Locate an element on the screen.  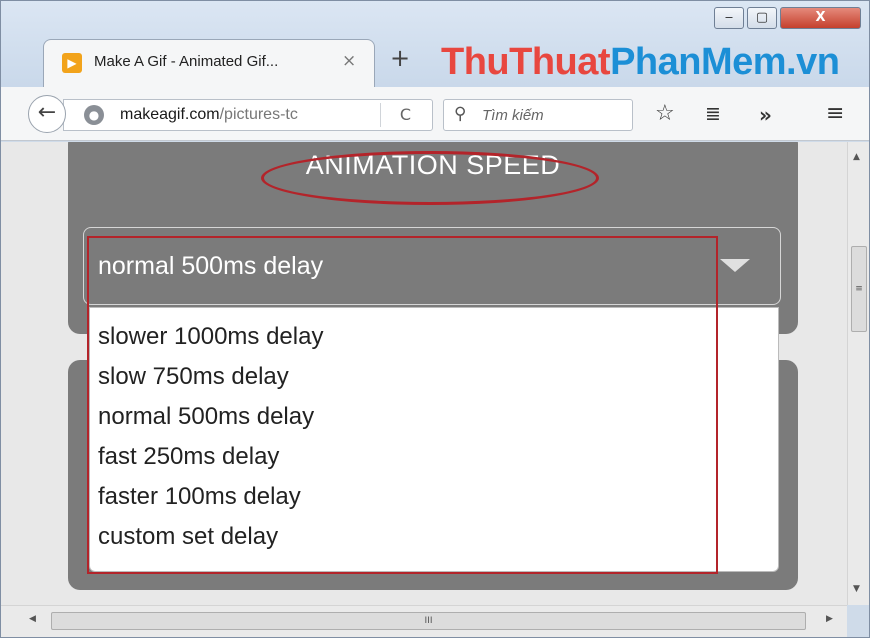
tab-make-a-gif: ▶ Make A Gif - Animated Gif... × is located at coordinates (209, 63).